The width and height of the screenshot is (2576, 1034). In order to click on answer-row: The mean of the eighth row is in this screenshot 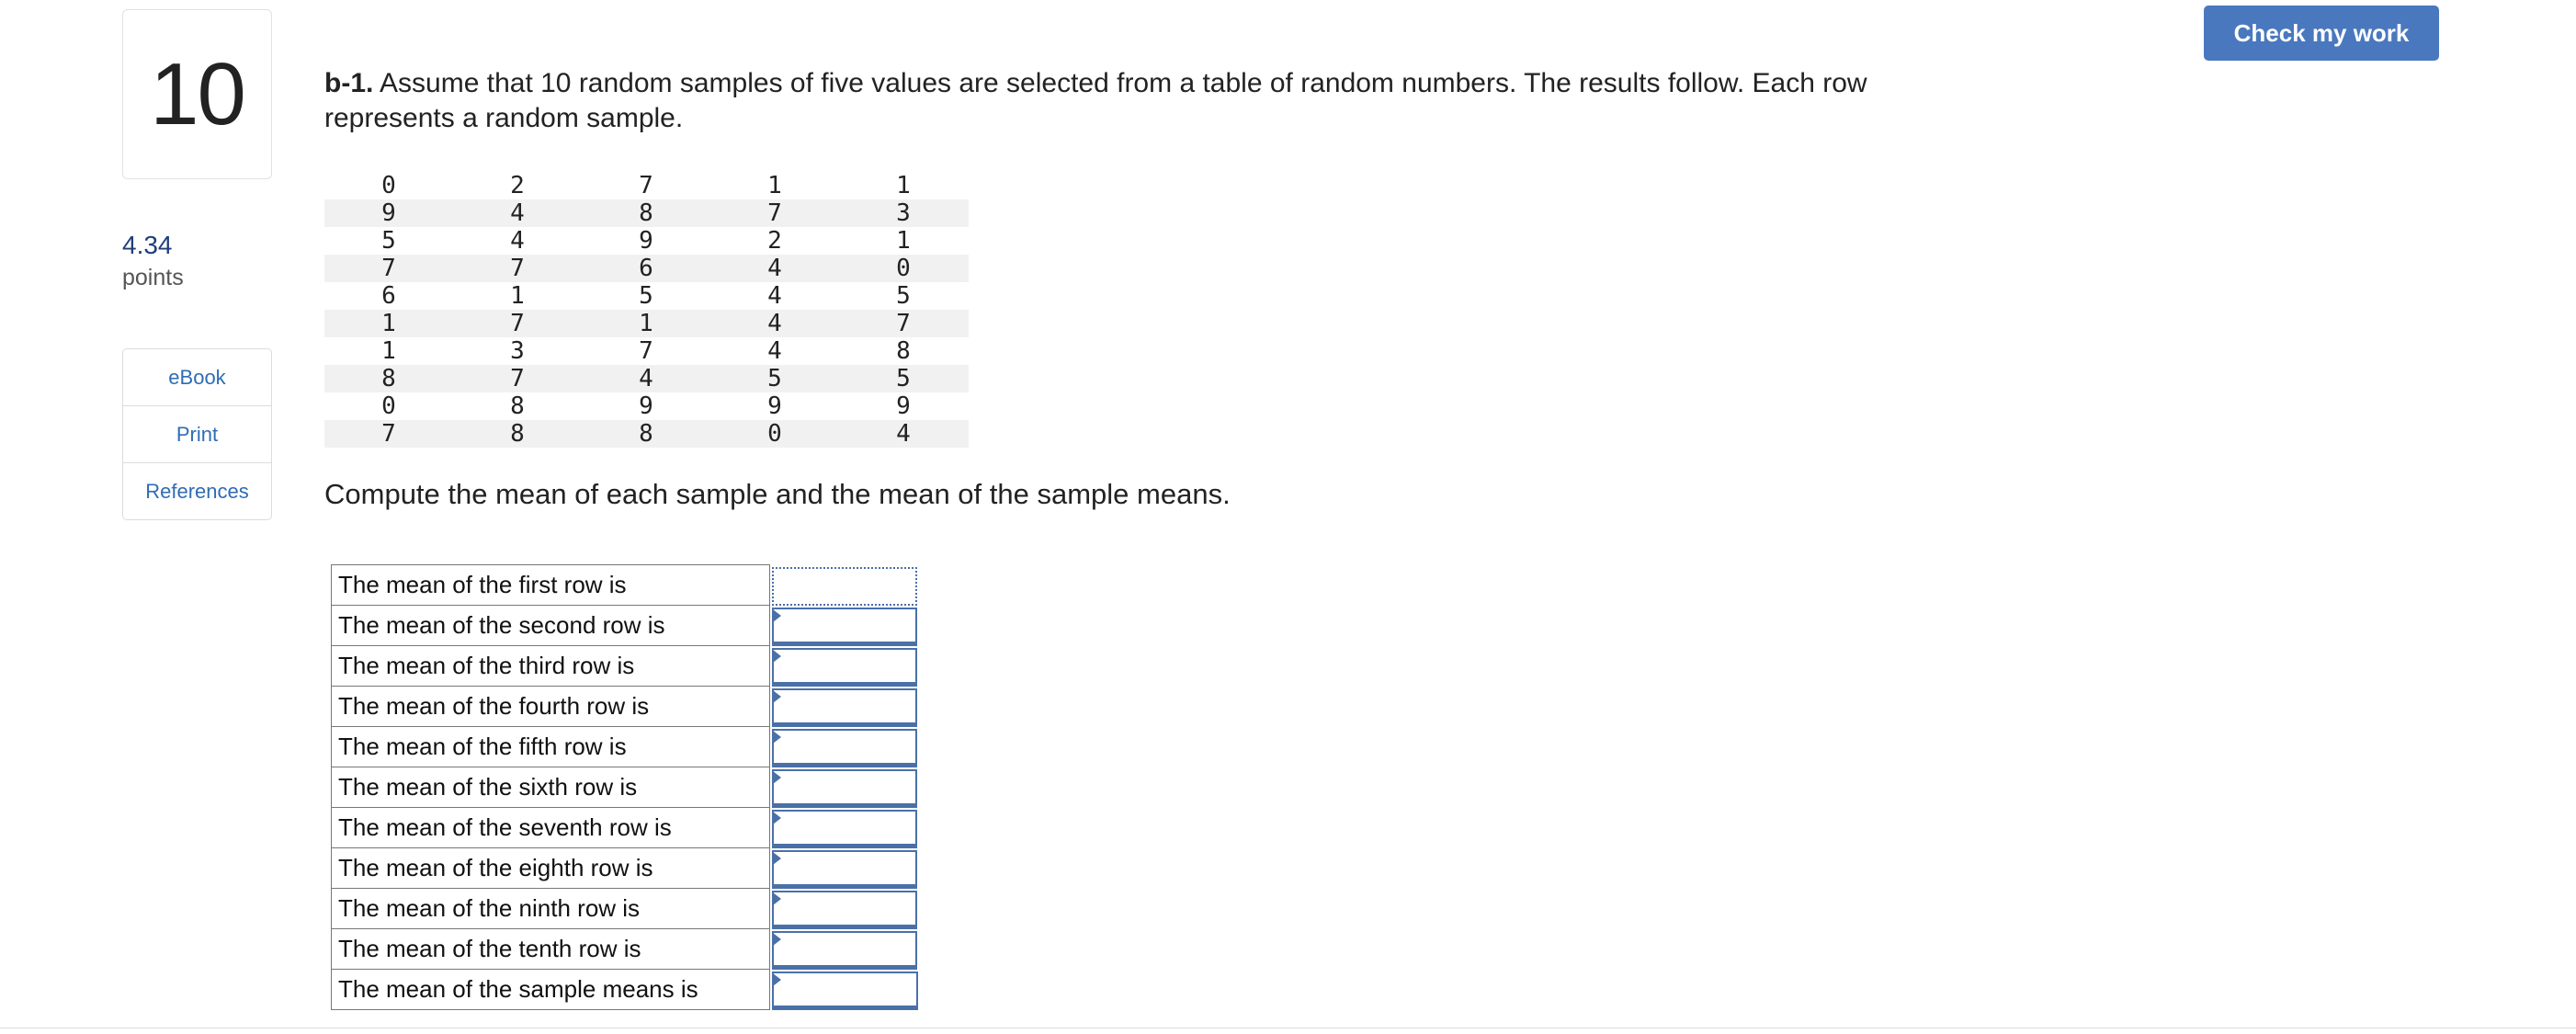, I will do `click(624, 868)`.